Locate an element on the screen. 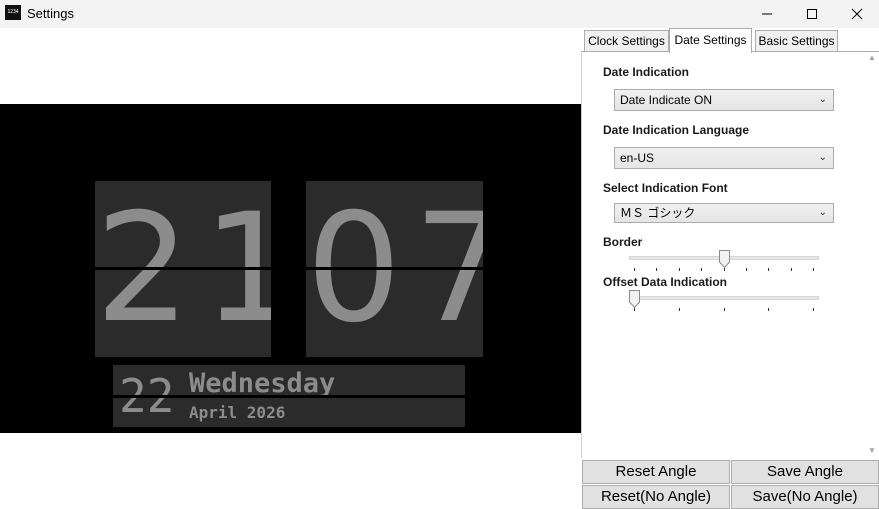  scroll-down-icon: ▼ is located at coordinates (872, 450).